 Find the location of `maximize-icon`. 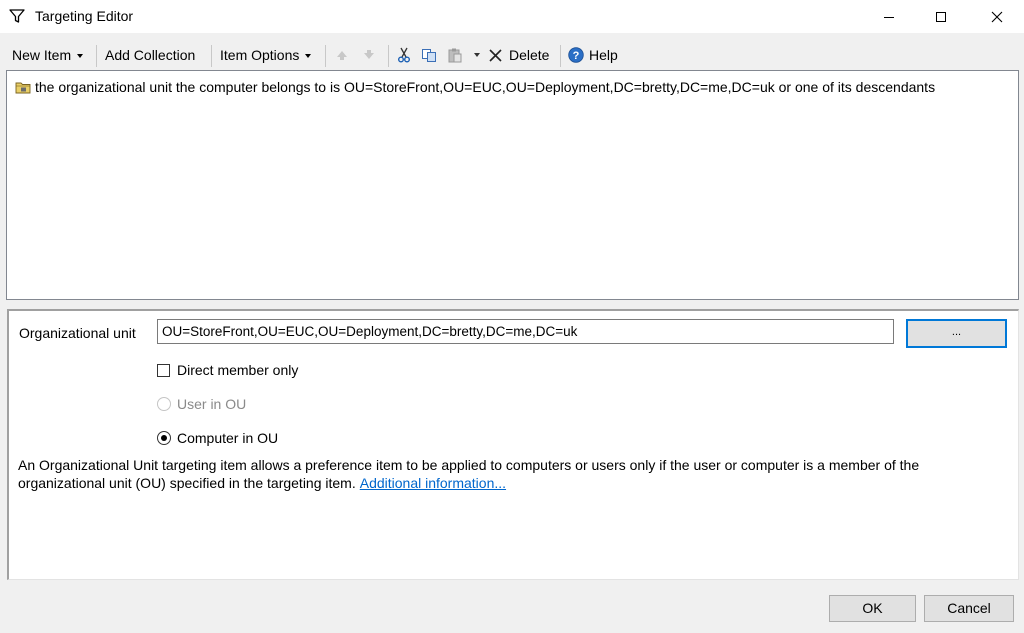

maximize-icon is located at coordinates (941, 16).